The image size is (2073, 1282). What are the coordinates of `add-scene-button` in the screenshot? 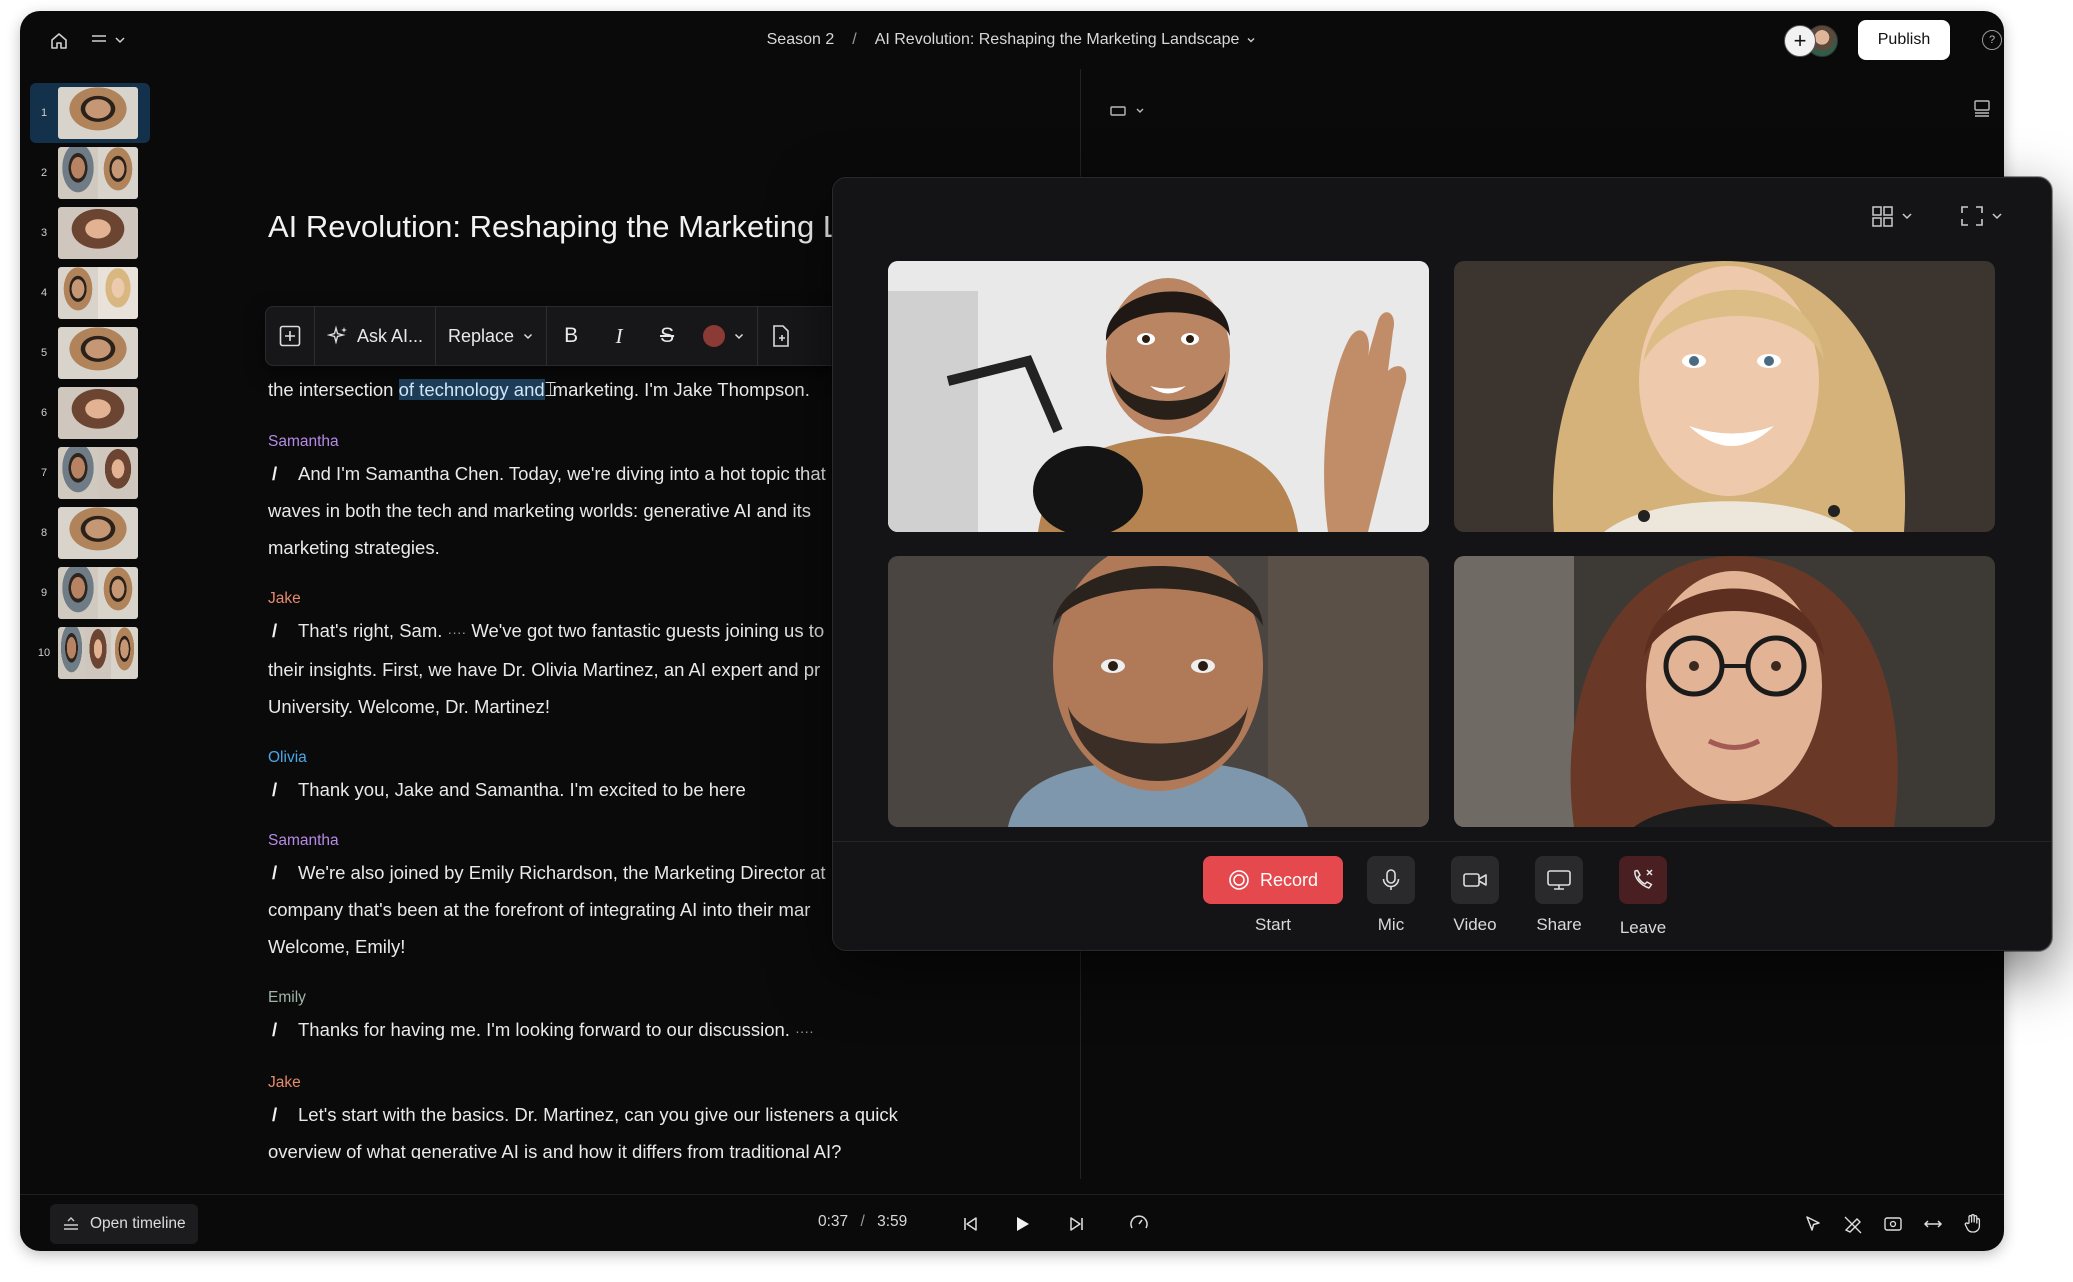 It's located at (781, 336).